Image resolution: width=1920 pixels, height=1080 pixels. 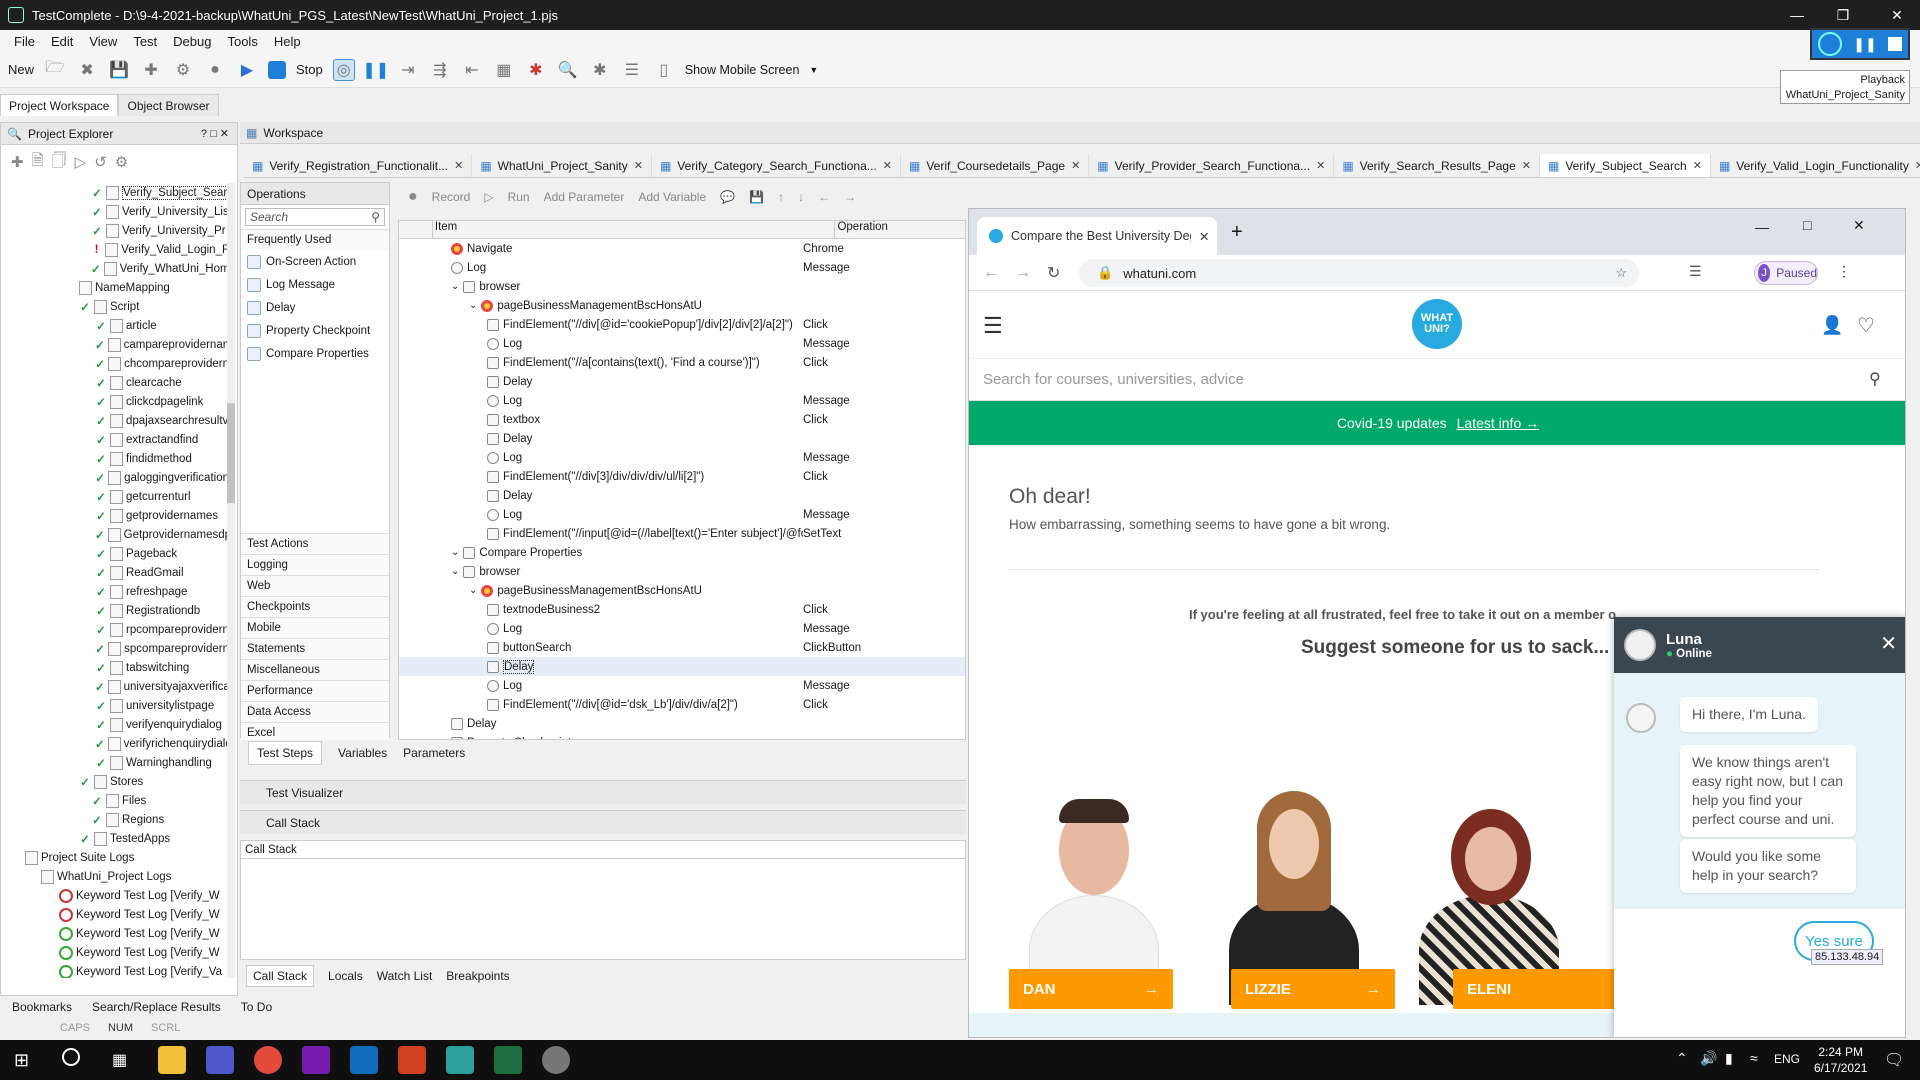 I want to click on playback-stop-icon, so click(x=1895, y=44).